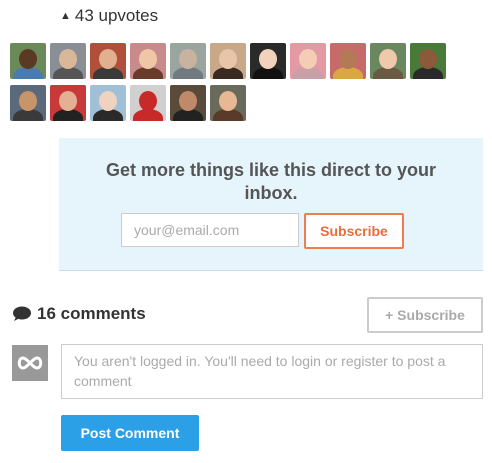 This screenshot has height=463, width=492. What do you see at coordinates (272, 371) in the screenshot?
I see `comment-input` at bounding box center [272, 371].